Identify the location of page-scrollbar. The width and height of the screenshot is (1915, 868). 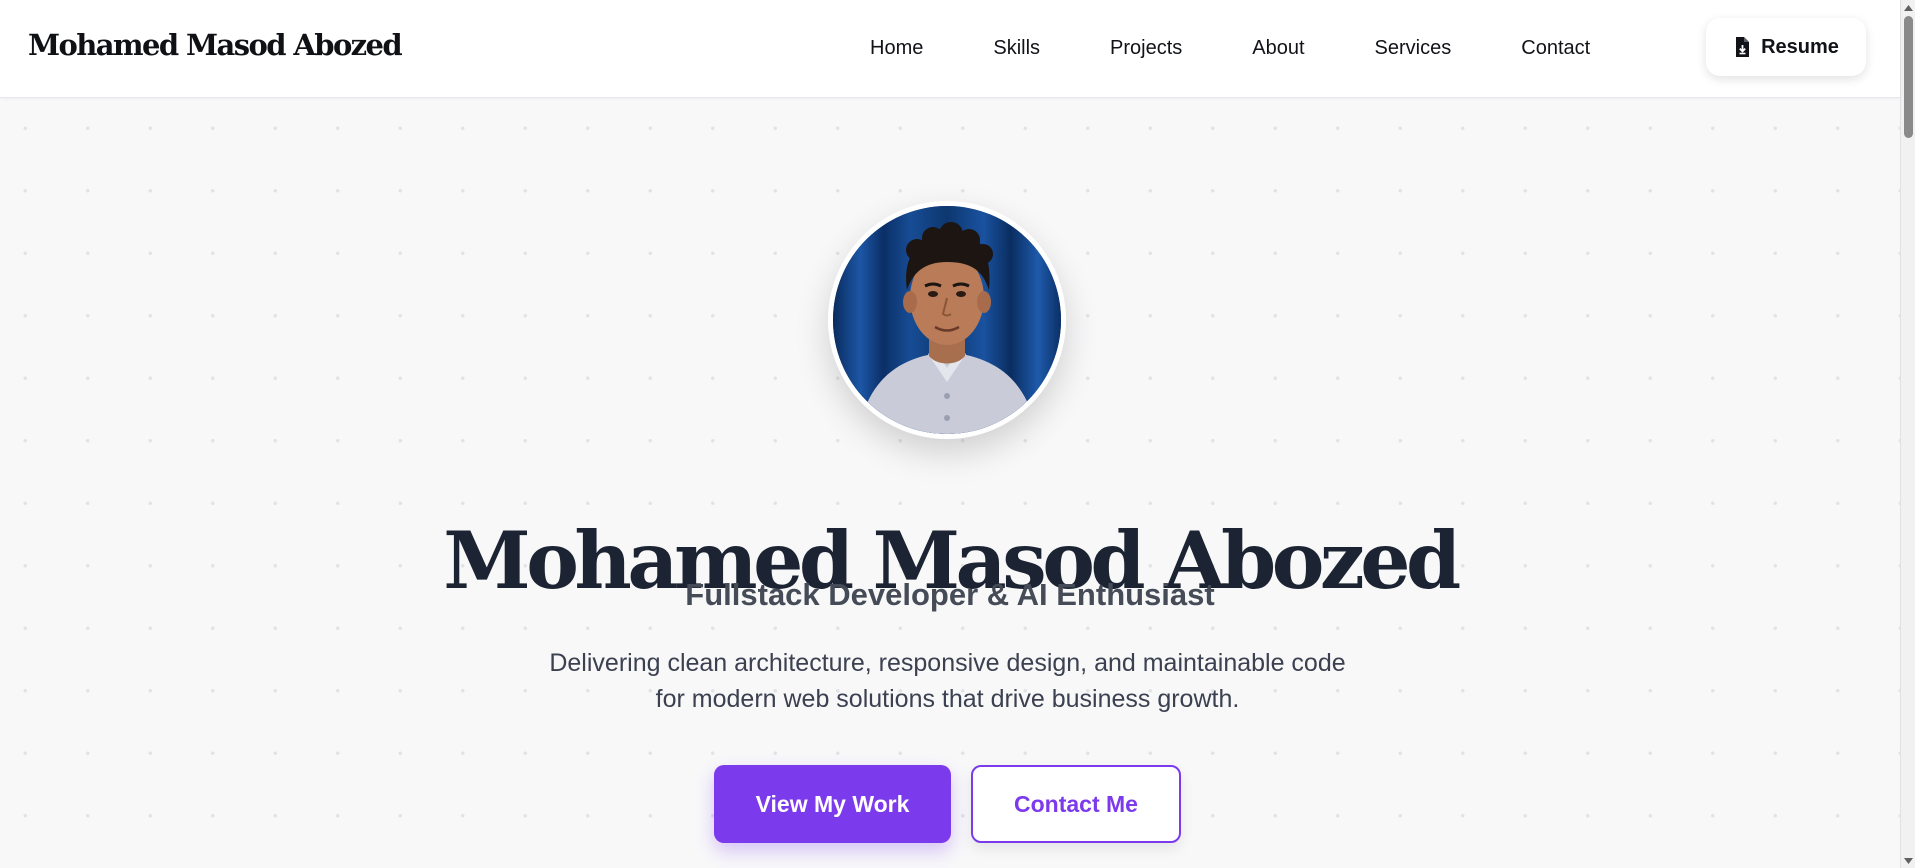
(1907, 434).